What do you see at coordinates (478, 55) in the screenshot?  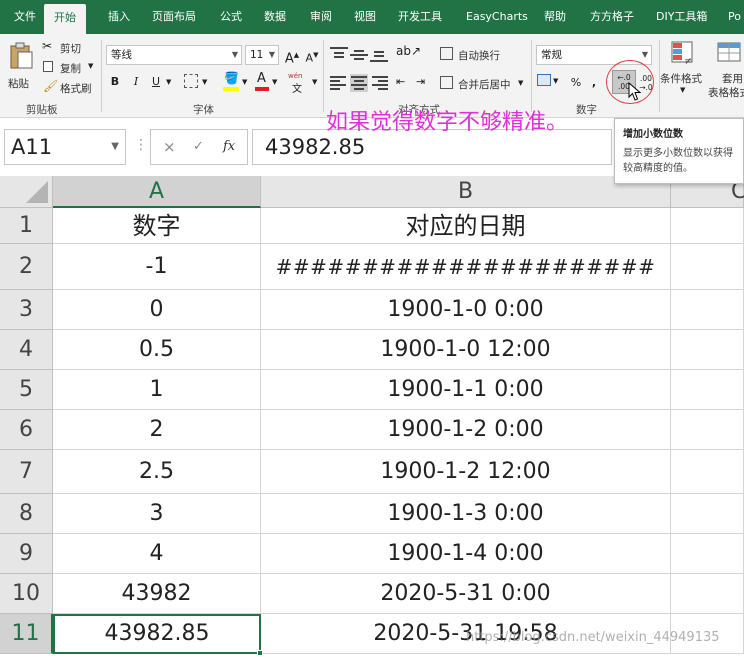 I see `wrap-text-button: 自动换行` at bounding box center [478, 55].